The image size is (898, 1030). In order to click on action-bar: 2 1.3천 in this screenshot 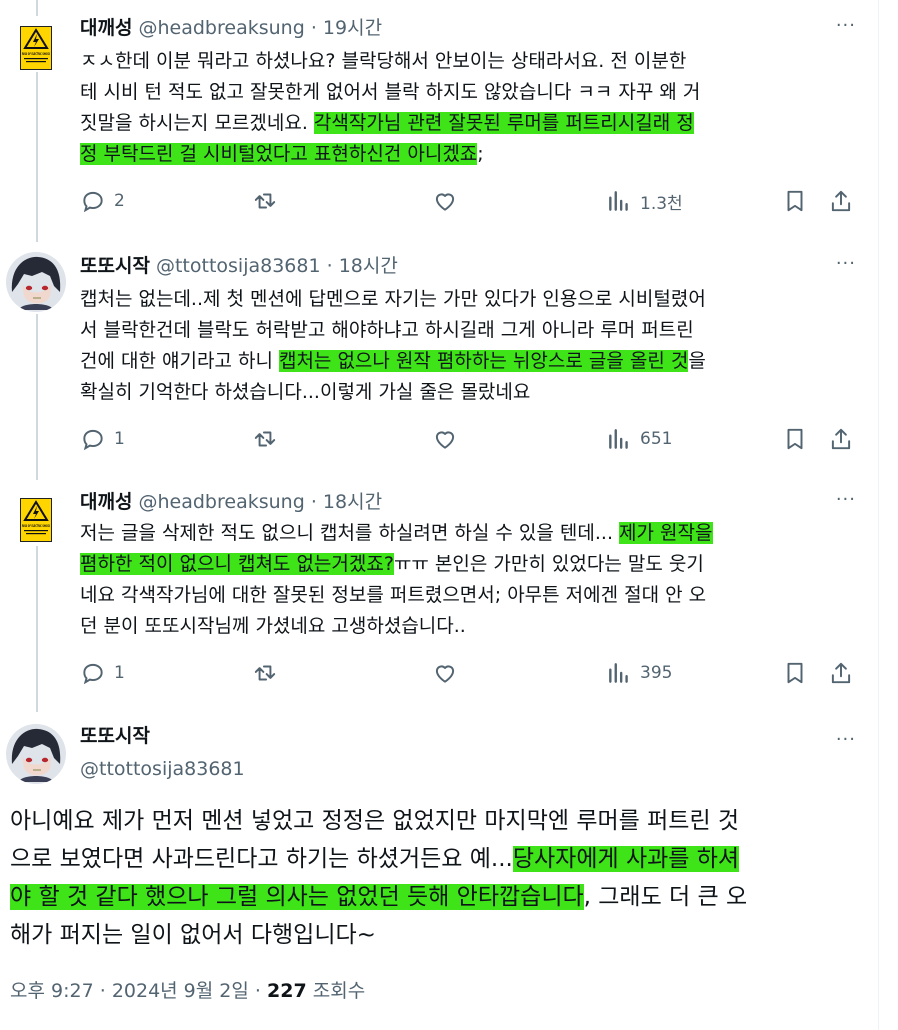, I will do `click(470, 201)`.